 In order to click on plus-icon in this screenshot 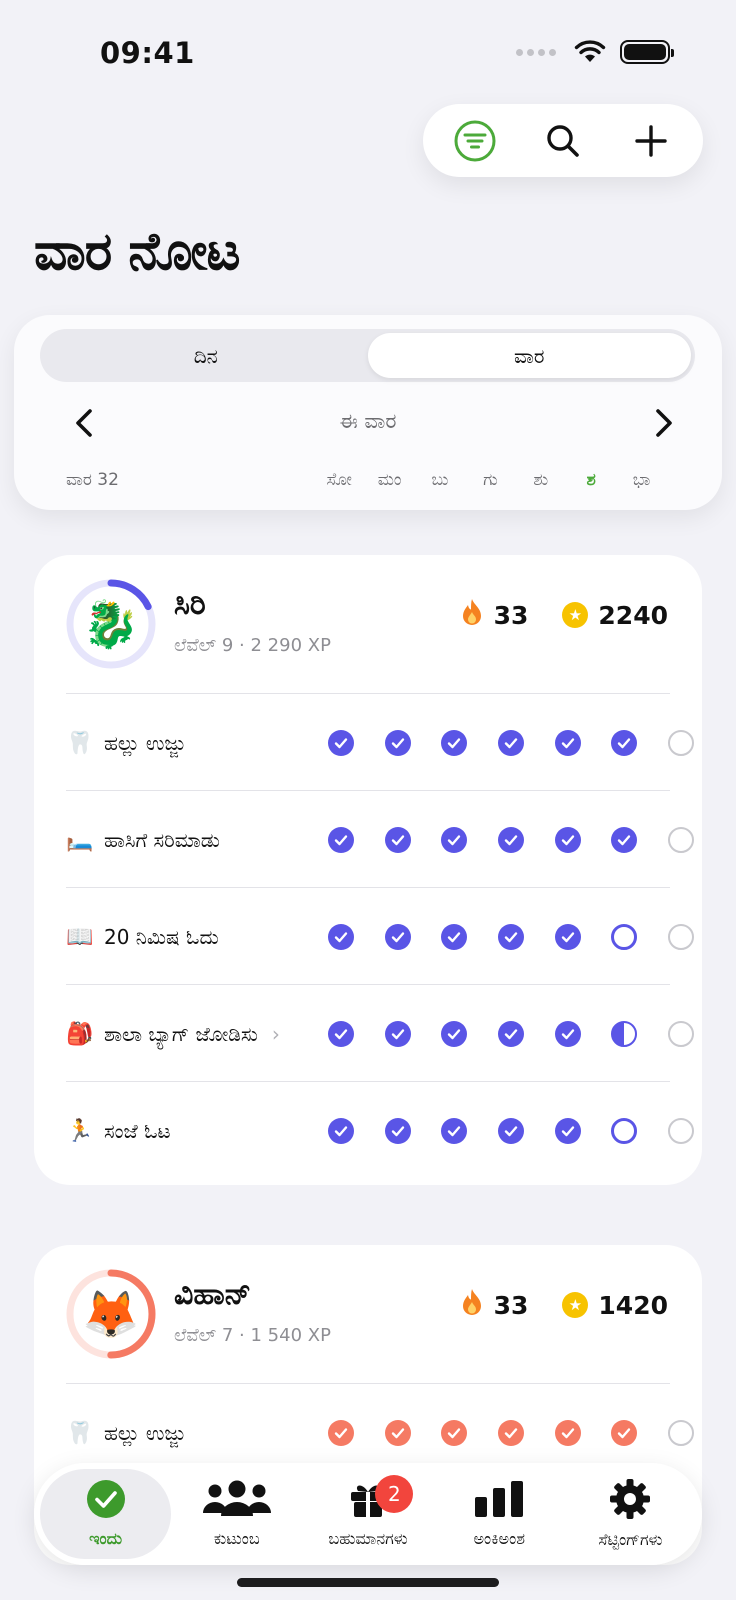, I will do `click(651, 140)`.